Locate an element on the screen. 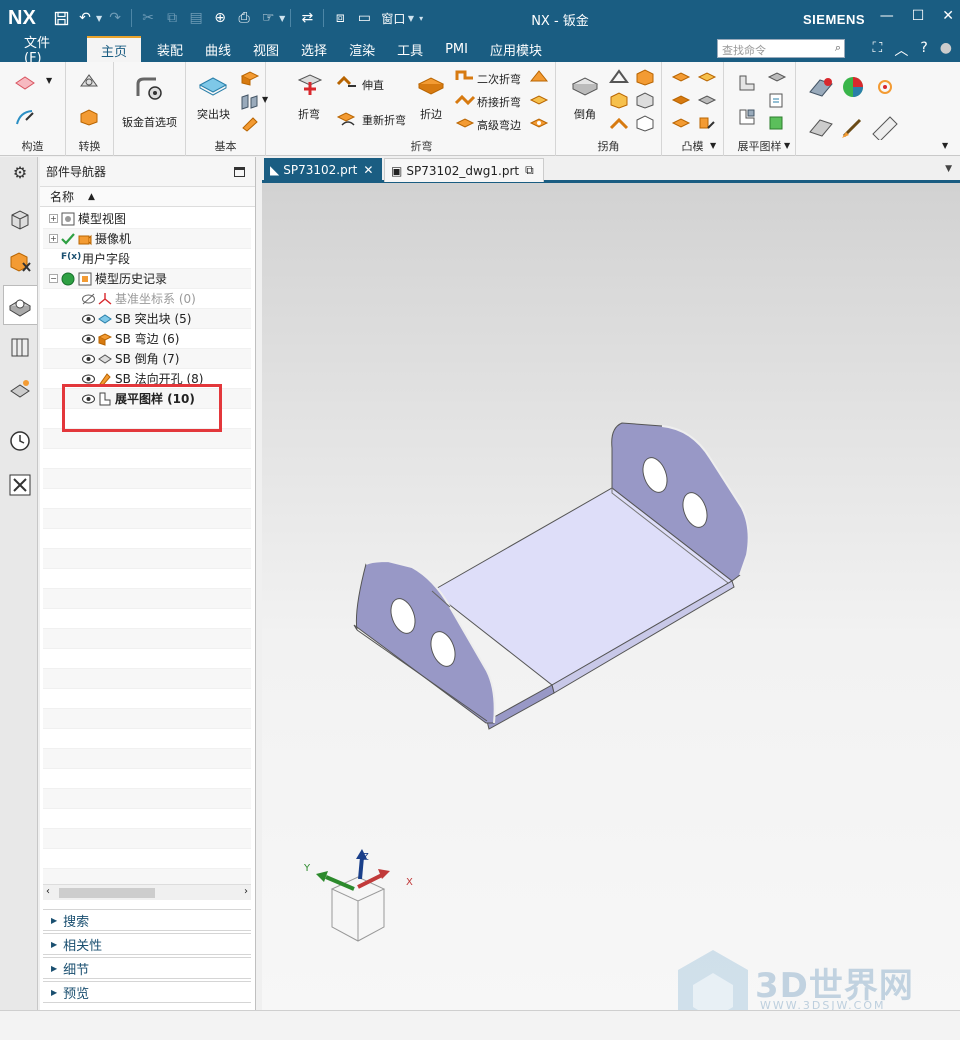  menu-home: 主页 is located at coordinates (114, 49).